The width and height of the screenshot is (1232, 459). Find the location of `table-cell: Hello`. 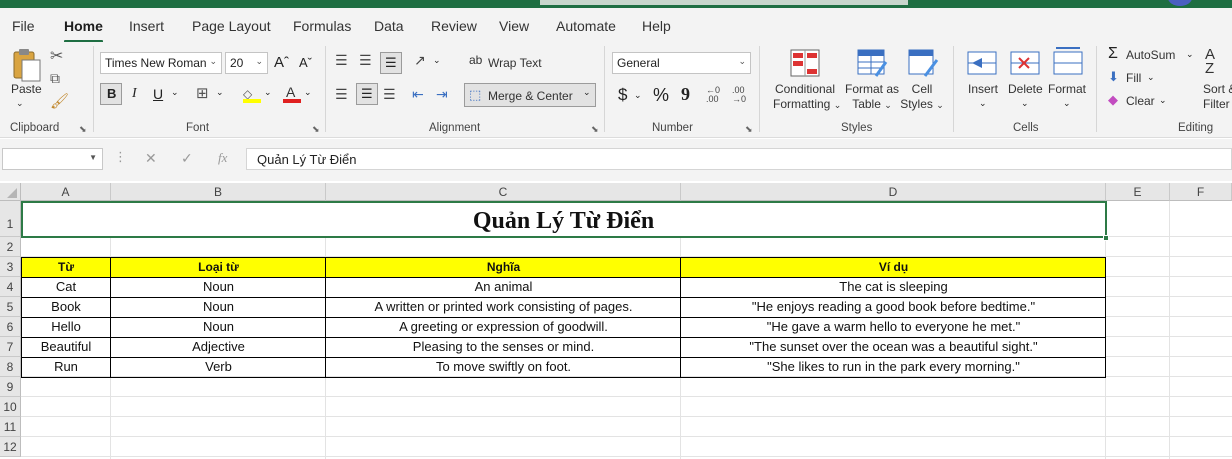

table-cell: Hello is located at coordinates (66, 327).